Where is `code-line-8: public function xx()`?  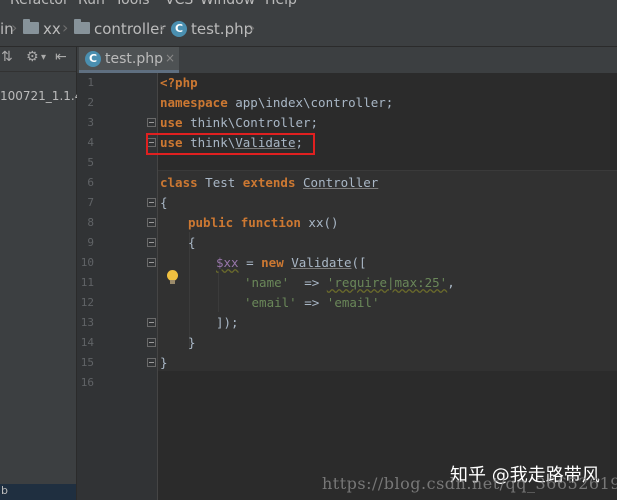 code-line-8: public function xx() is located at coordinates (263, 222).